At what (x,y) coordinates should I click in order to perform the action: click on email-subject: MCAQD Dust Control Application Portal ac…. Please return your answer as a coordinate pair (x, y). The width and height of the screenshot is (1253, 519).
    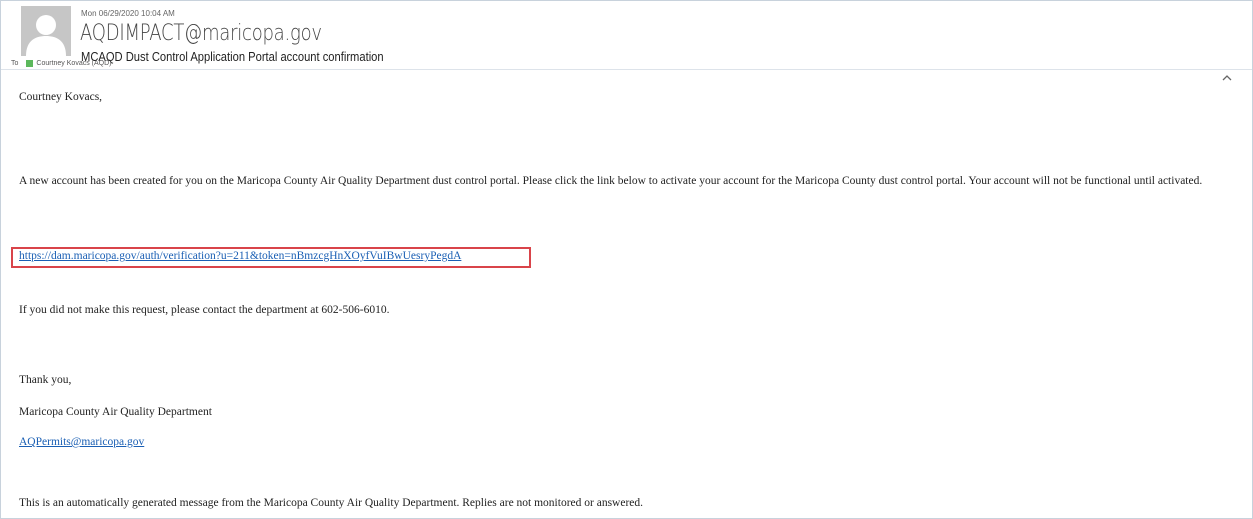
    Looking at the image, I should click on (232, 56).